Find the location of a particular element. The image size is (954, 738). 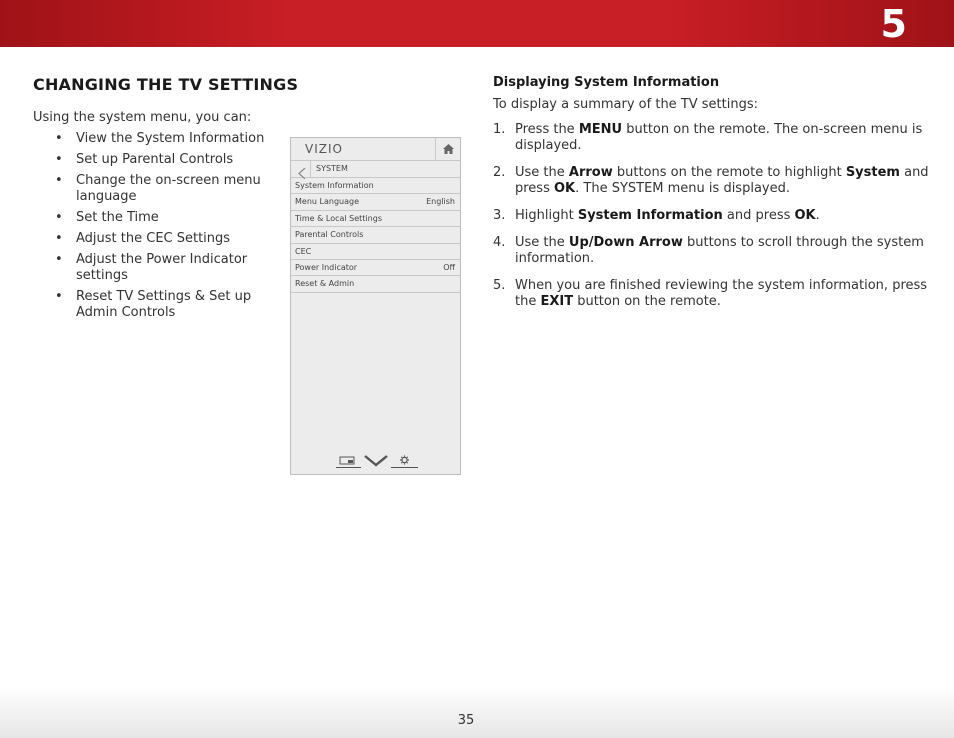

step-keyword: EXIT is located at coordinates (557, 301).